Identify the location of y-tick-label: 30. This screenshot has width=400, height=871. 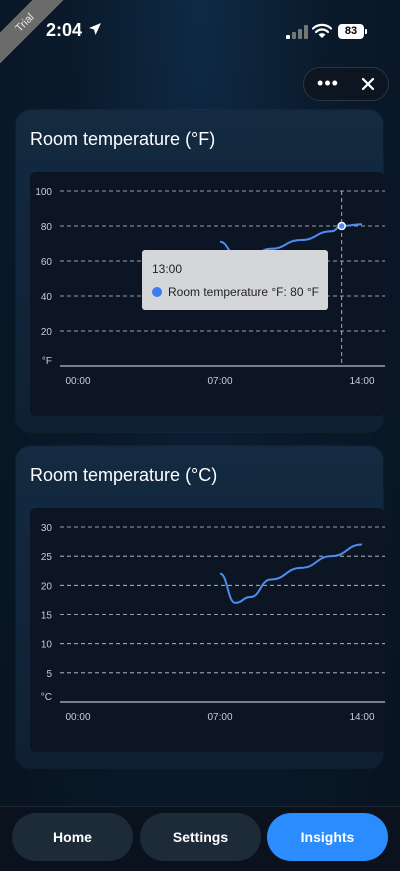
(47, 528).